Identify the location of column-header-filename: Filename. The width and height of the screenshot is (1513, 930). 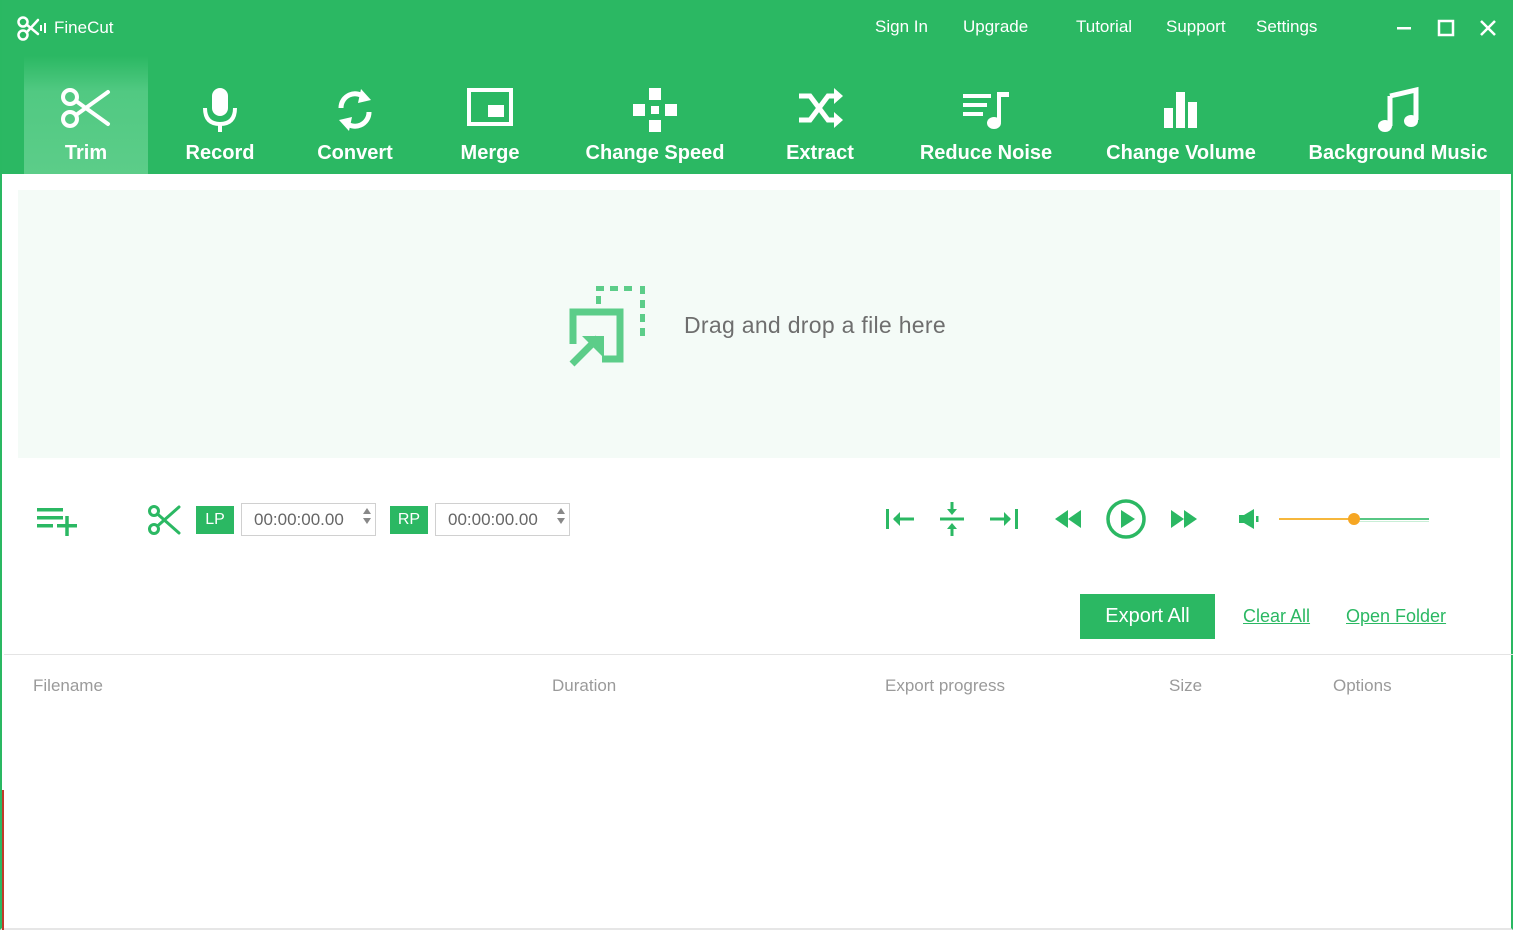
(68, 685).